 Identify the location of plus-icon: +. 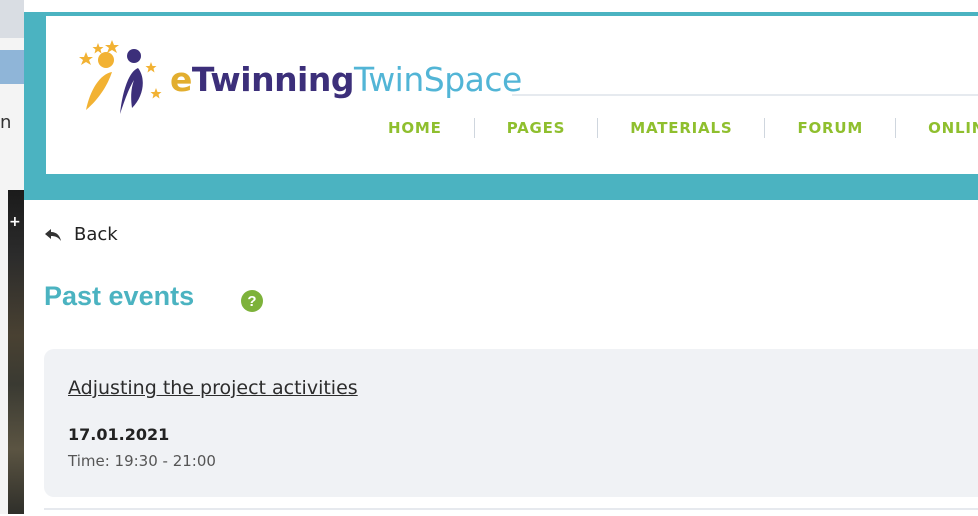
(15, 222).